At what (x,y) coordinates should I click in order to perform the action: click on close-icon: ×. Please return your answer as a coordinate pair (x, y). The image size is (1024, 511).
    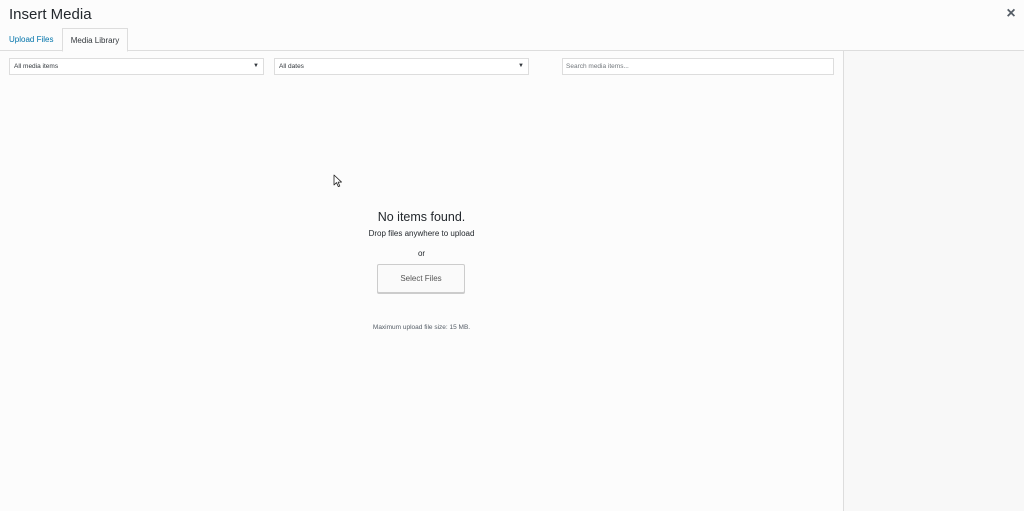
    Looking at the image, I should click on (1011, 14).